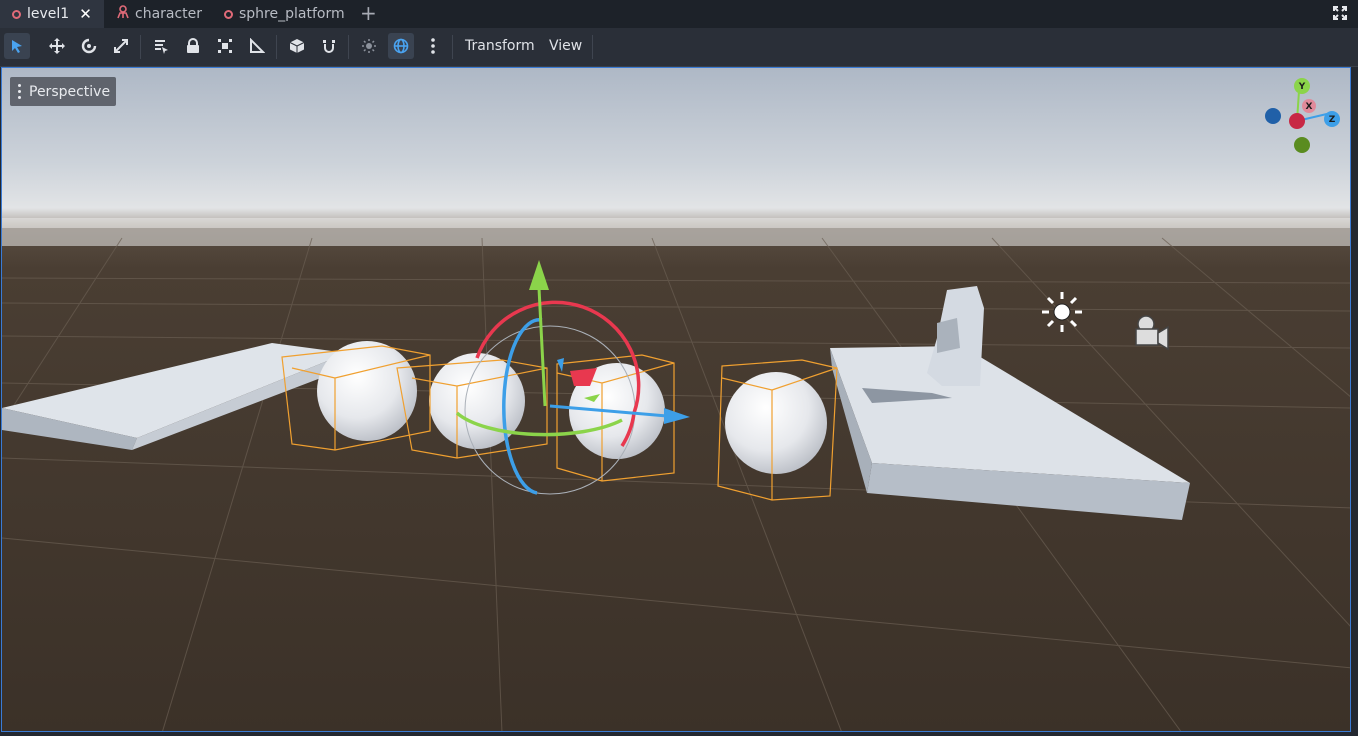 The image size is (1358, 736). I want to click on y-axis-label: Y, so click(1302, 87).